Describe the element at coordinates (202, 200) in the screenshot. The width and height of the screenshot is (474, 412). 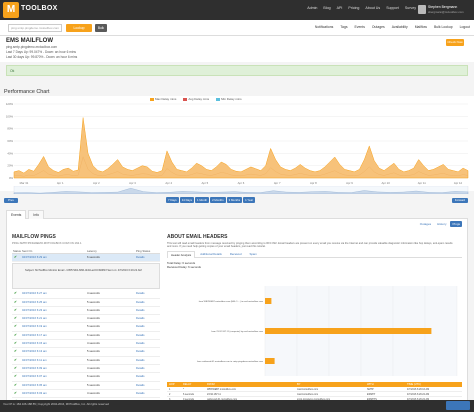
I see `range-button: 1 Month` at that location.